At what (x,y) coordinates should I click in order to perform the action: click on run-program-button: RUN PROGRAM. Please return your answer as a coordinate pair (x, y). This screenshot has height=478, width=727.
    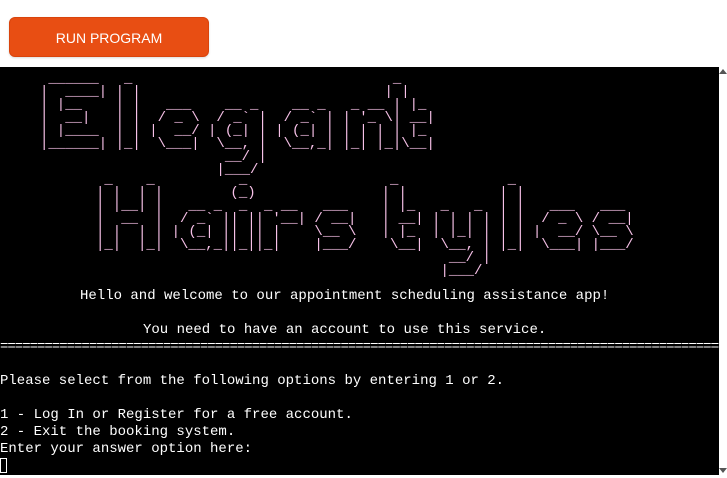
    Looking at the image, I should click on (109, 37).